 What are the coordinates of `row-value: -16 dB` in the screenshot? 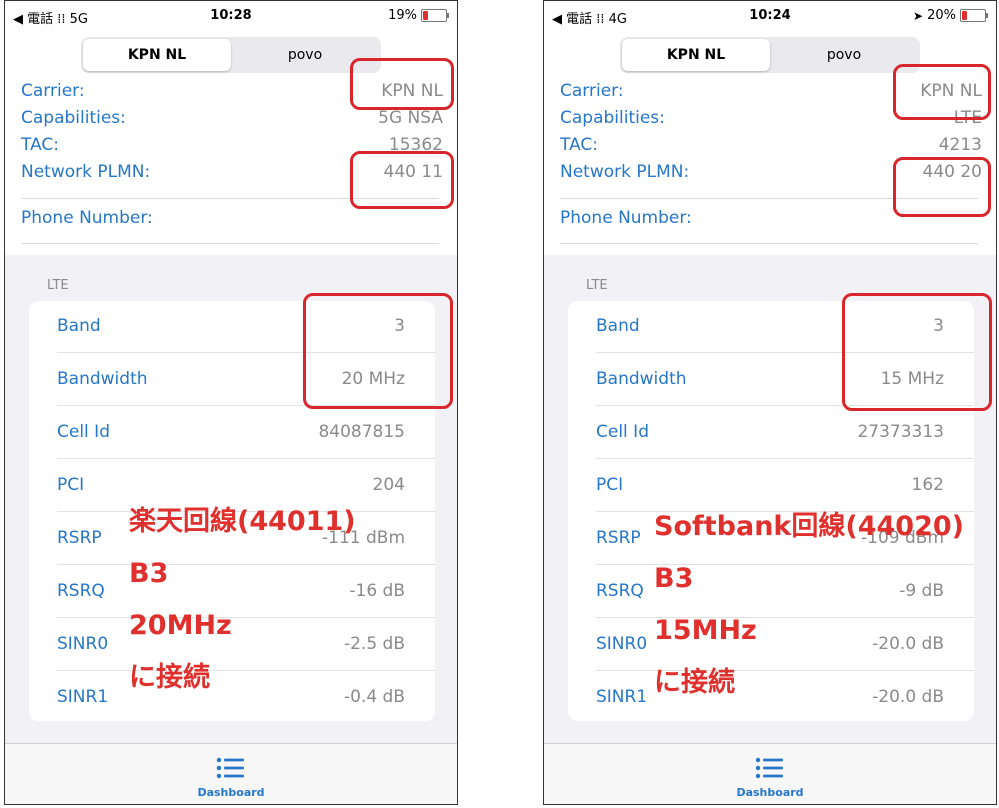 It's located at (377, 591).